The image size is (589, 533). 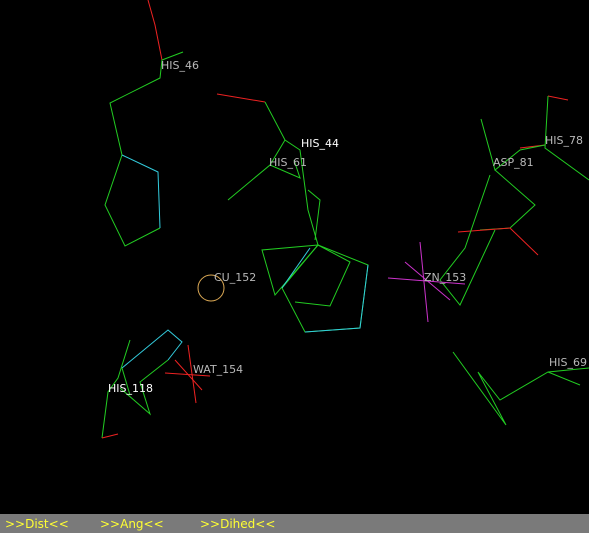 What do you see at coordinates (288, 162) in the screenshot?
I see `label-his61: HIS_61` at bounding box center [288, 162].